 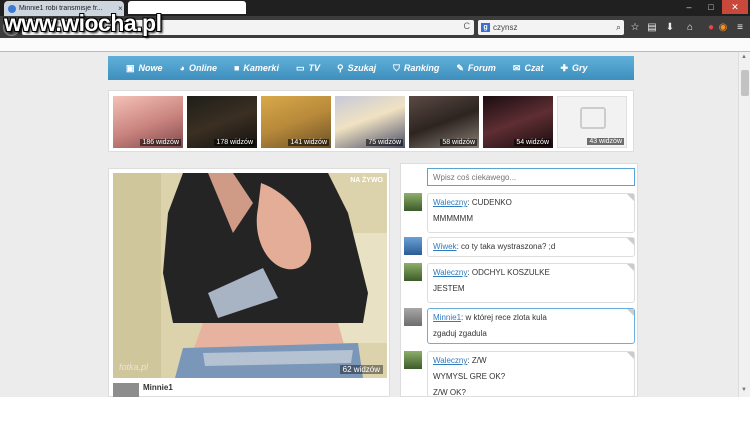 What do you see at coordinates (532, 142) in the screenshot?
I see `thumbnail-viewers: 54 widzów` at bounding box center [532, 142].